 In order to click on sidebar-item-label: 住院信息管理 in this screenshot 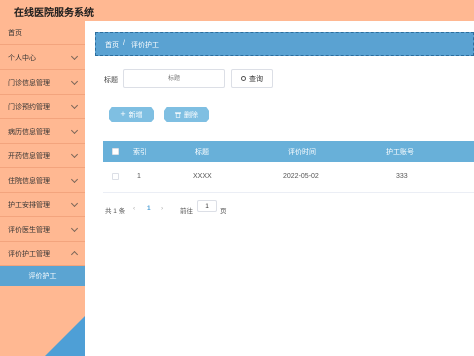, I will do `click(29, 181)`.